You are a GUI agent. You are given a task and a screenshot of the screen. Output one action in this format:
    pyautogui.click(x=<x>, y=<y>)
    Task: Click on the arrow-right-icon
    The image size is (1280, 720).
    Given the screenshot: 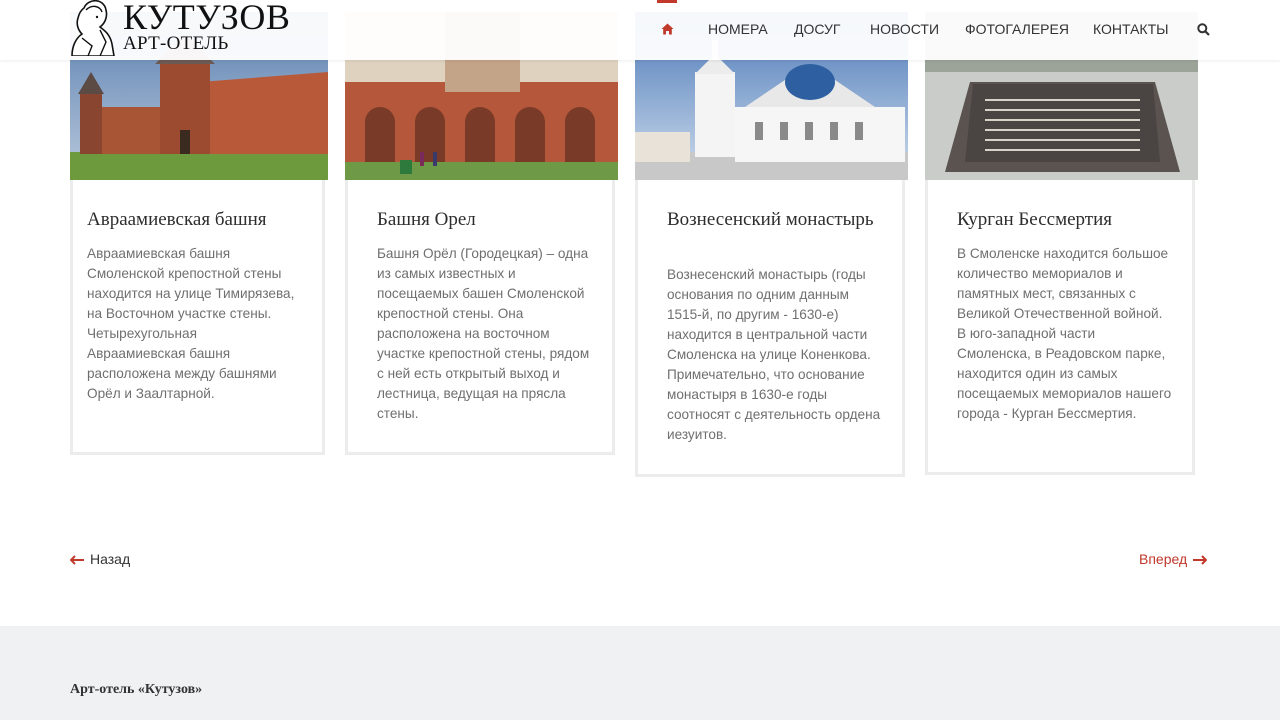 What is the action you would take?
    pyautogui.click(x=1200, y=560)
    